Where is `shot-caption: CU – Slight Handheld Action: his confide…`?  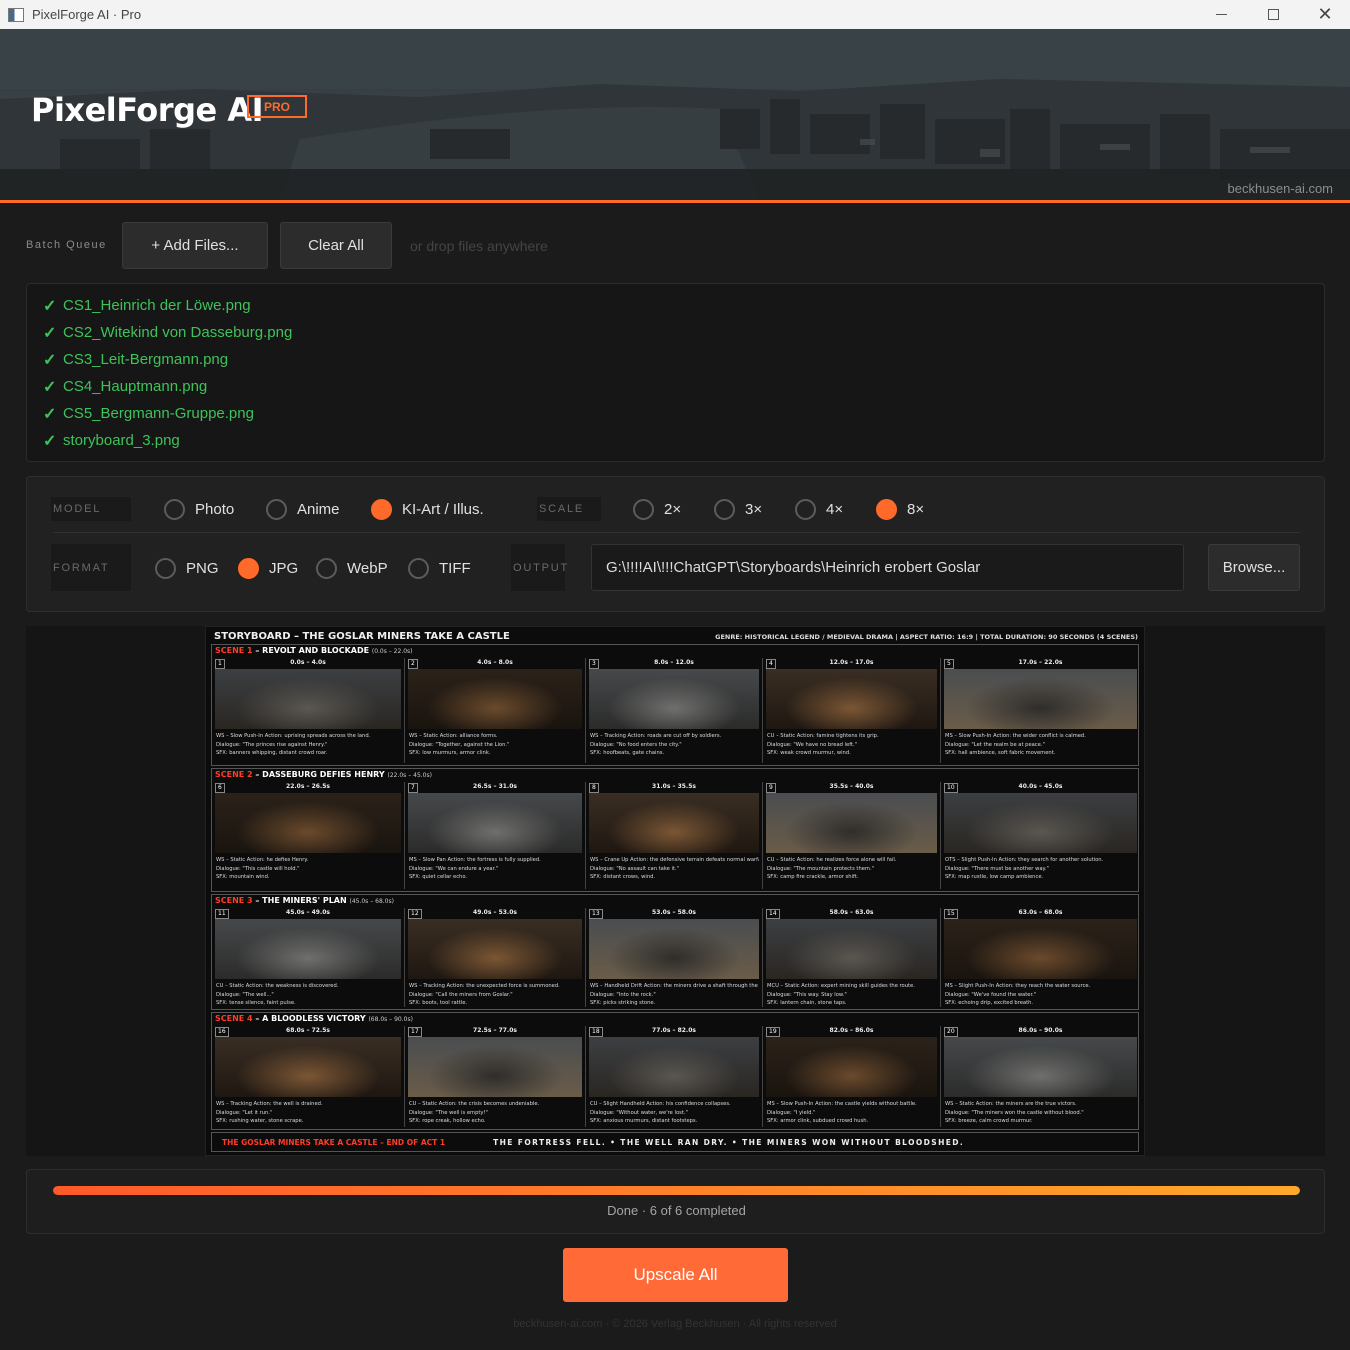 shot-caption: CU – Slight Handheld Action: his confide… is located at coordinates (674, 1113).